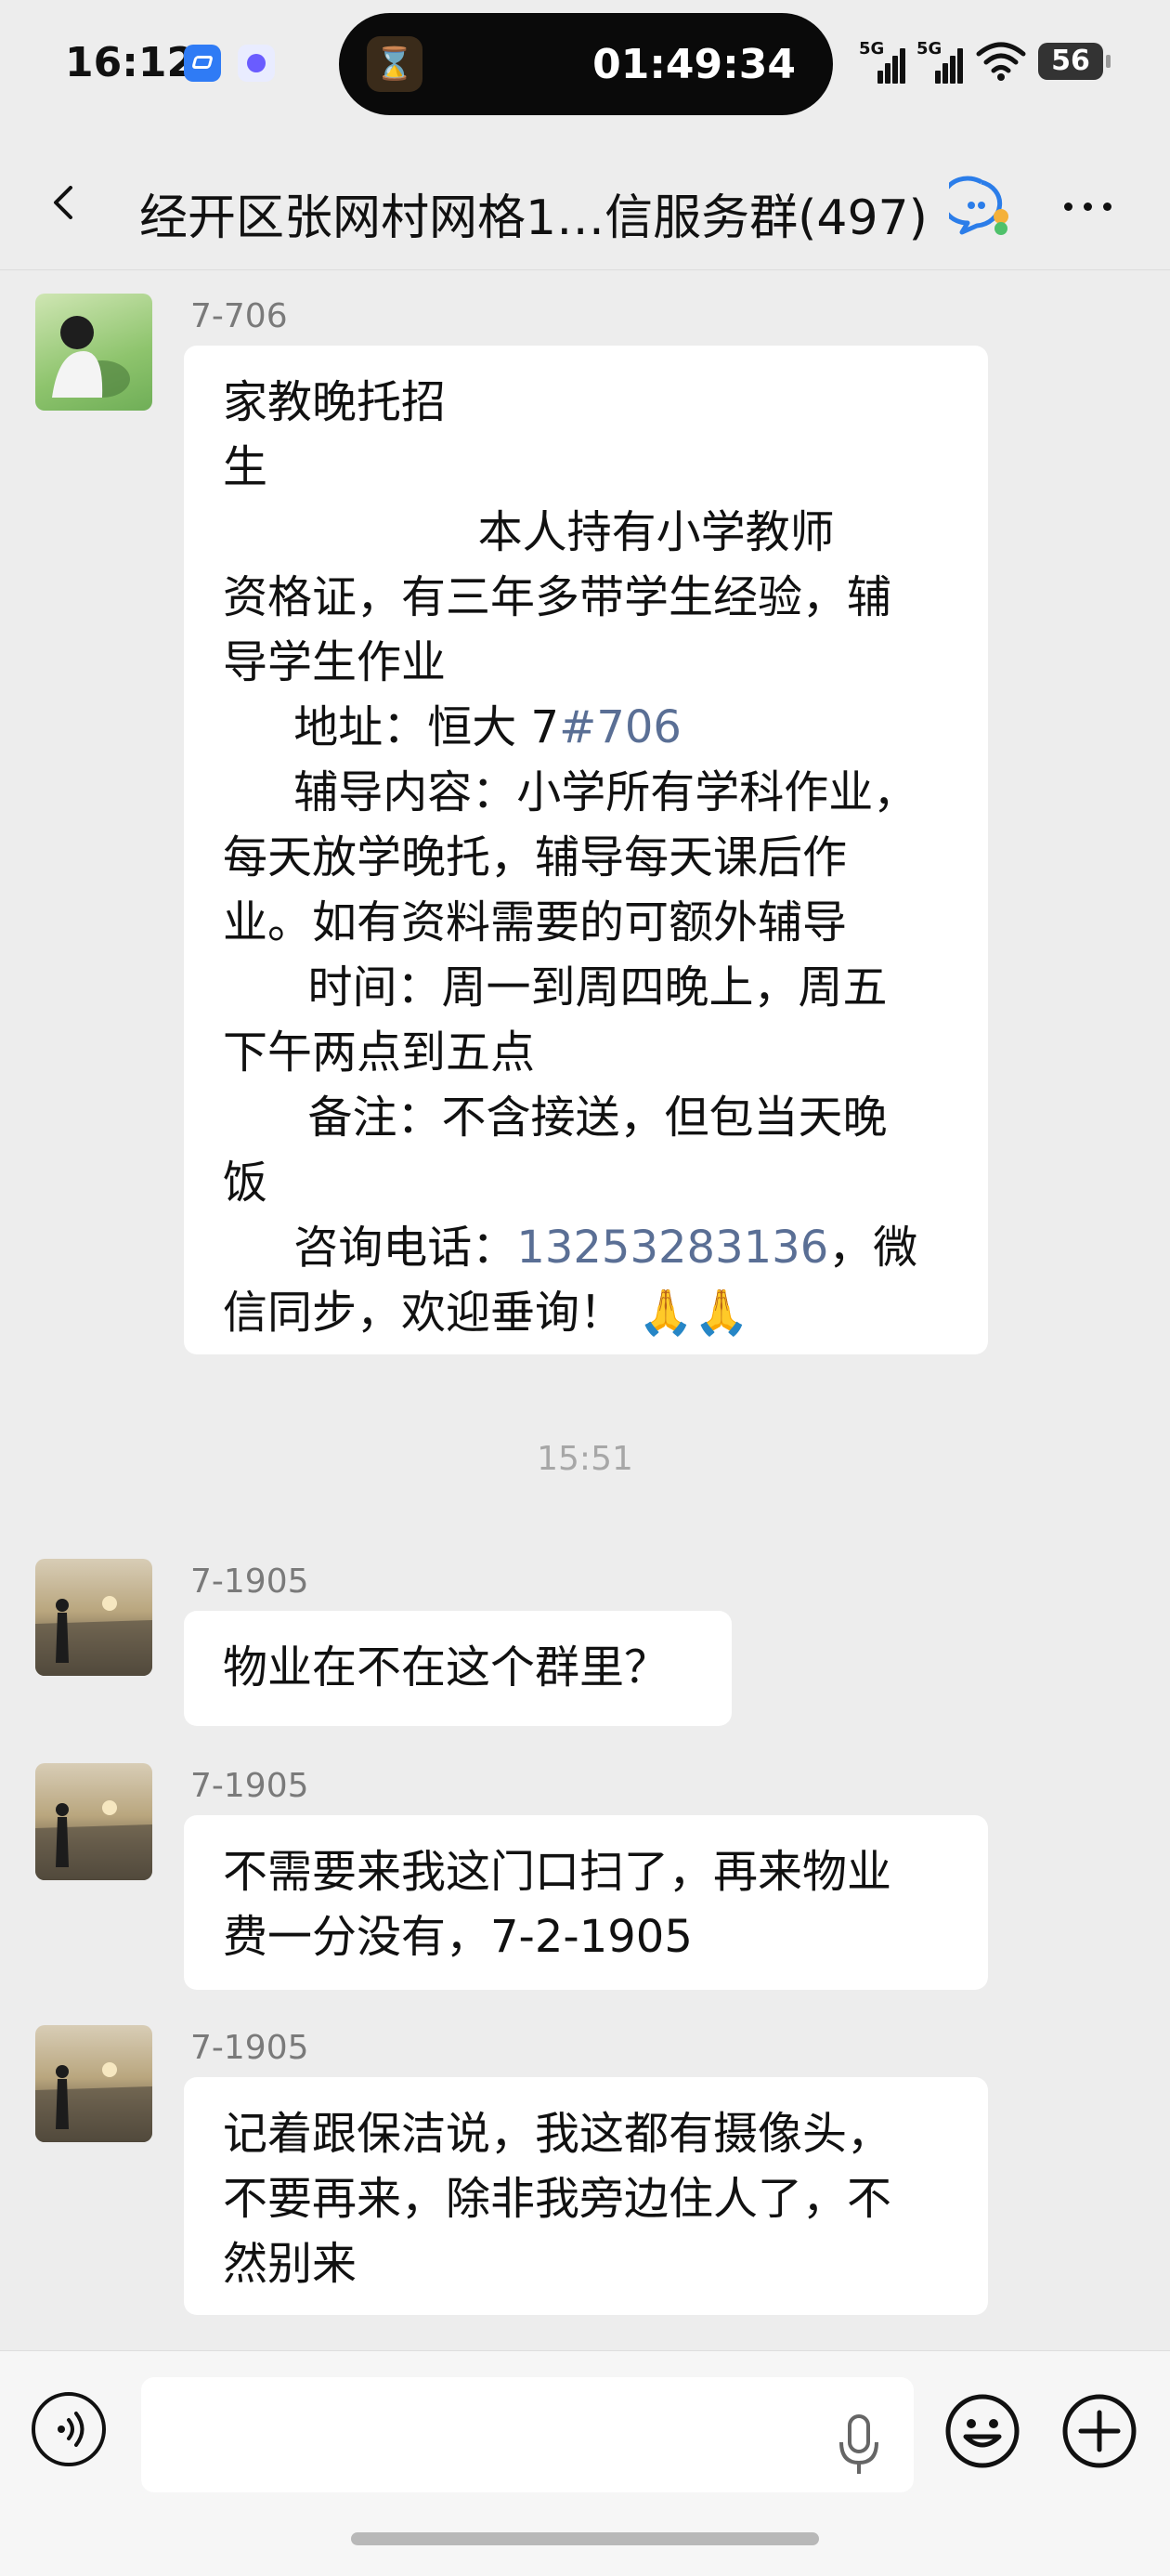 The height and width of the screenshot is (2576, 1170). What do you see at coordinates (982, 2431) in the screenshot?
I see `emoji-icon` at bounding box center [982, 2431].